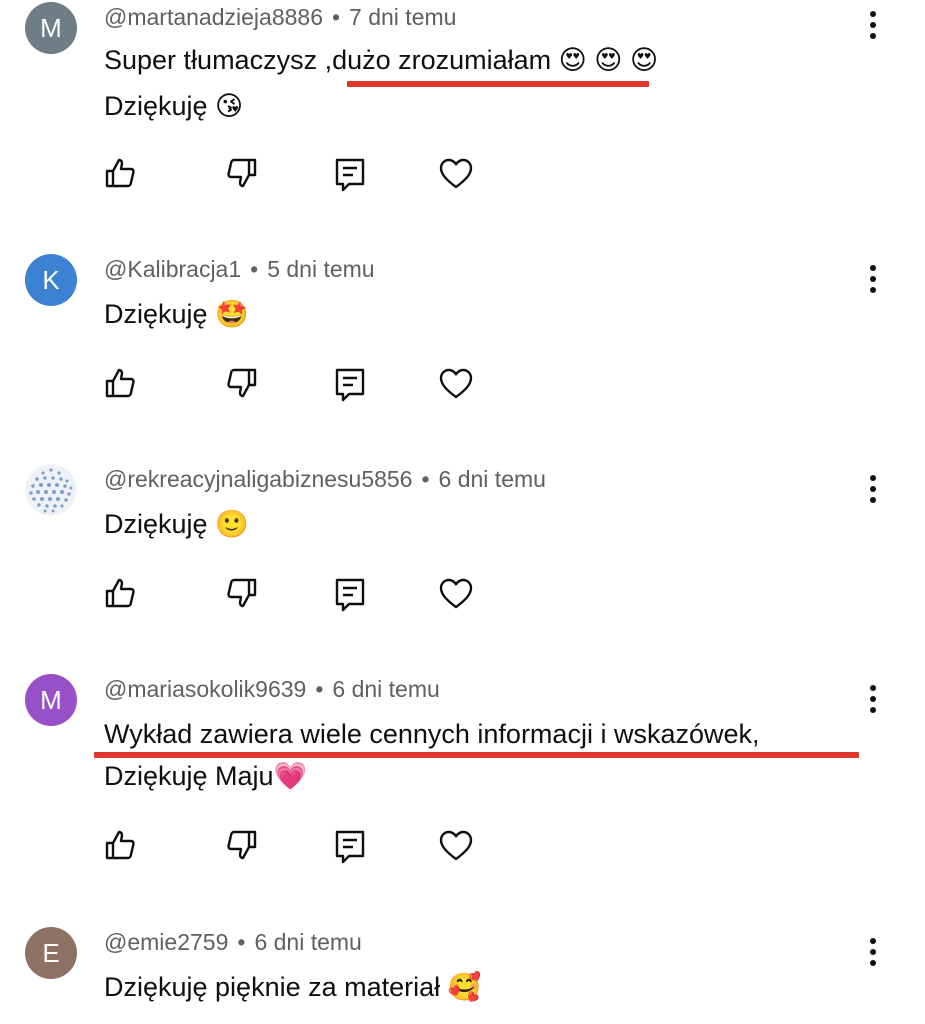 The width and height of the screenshot is (925, 1024). I want to click on avatar: K, so click(51, 280).